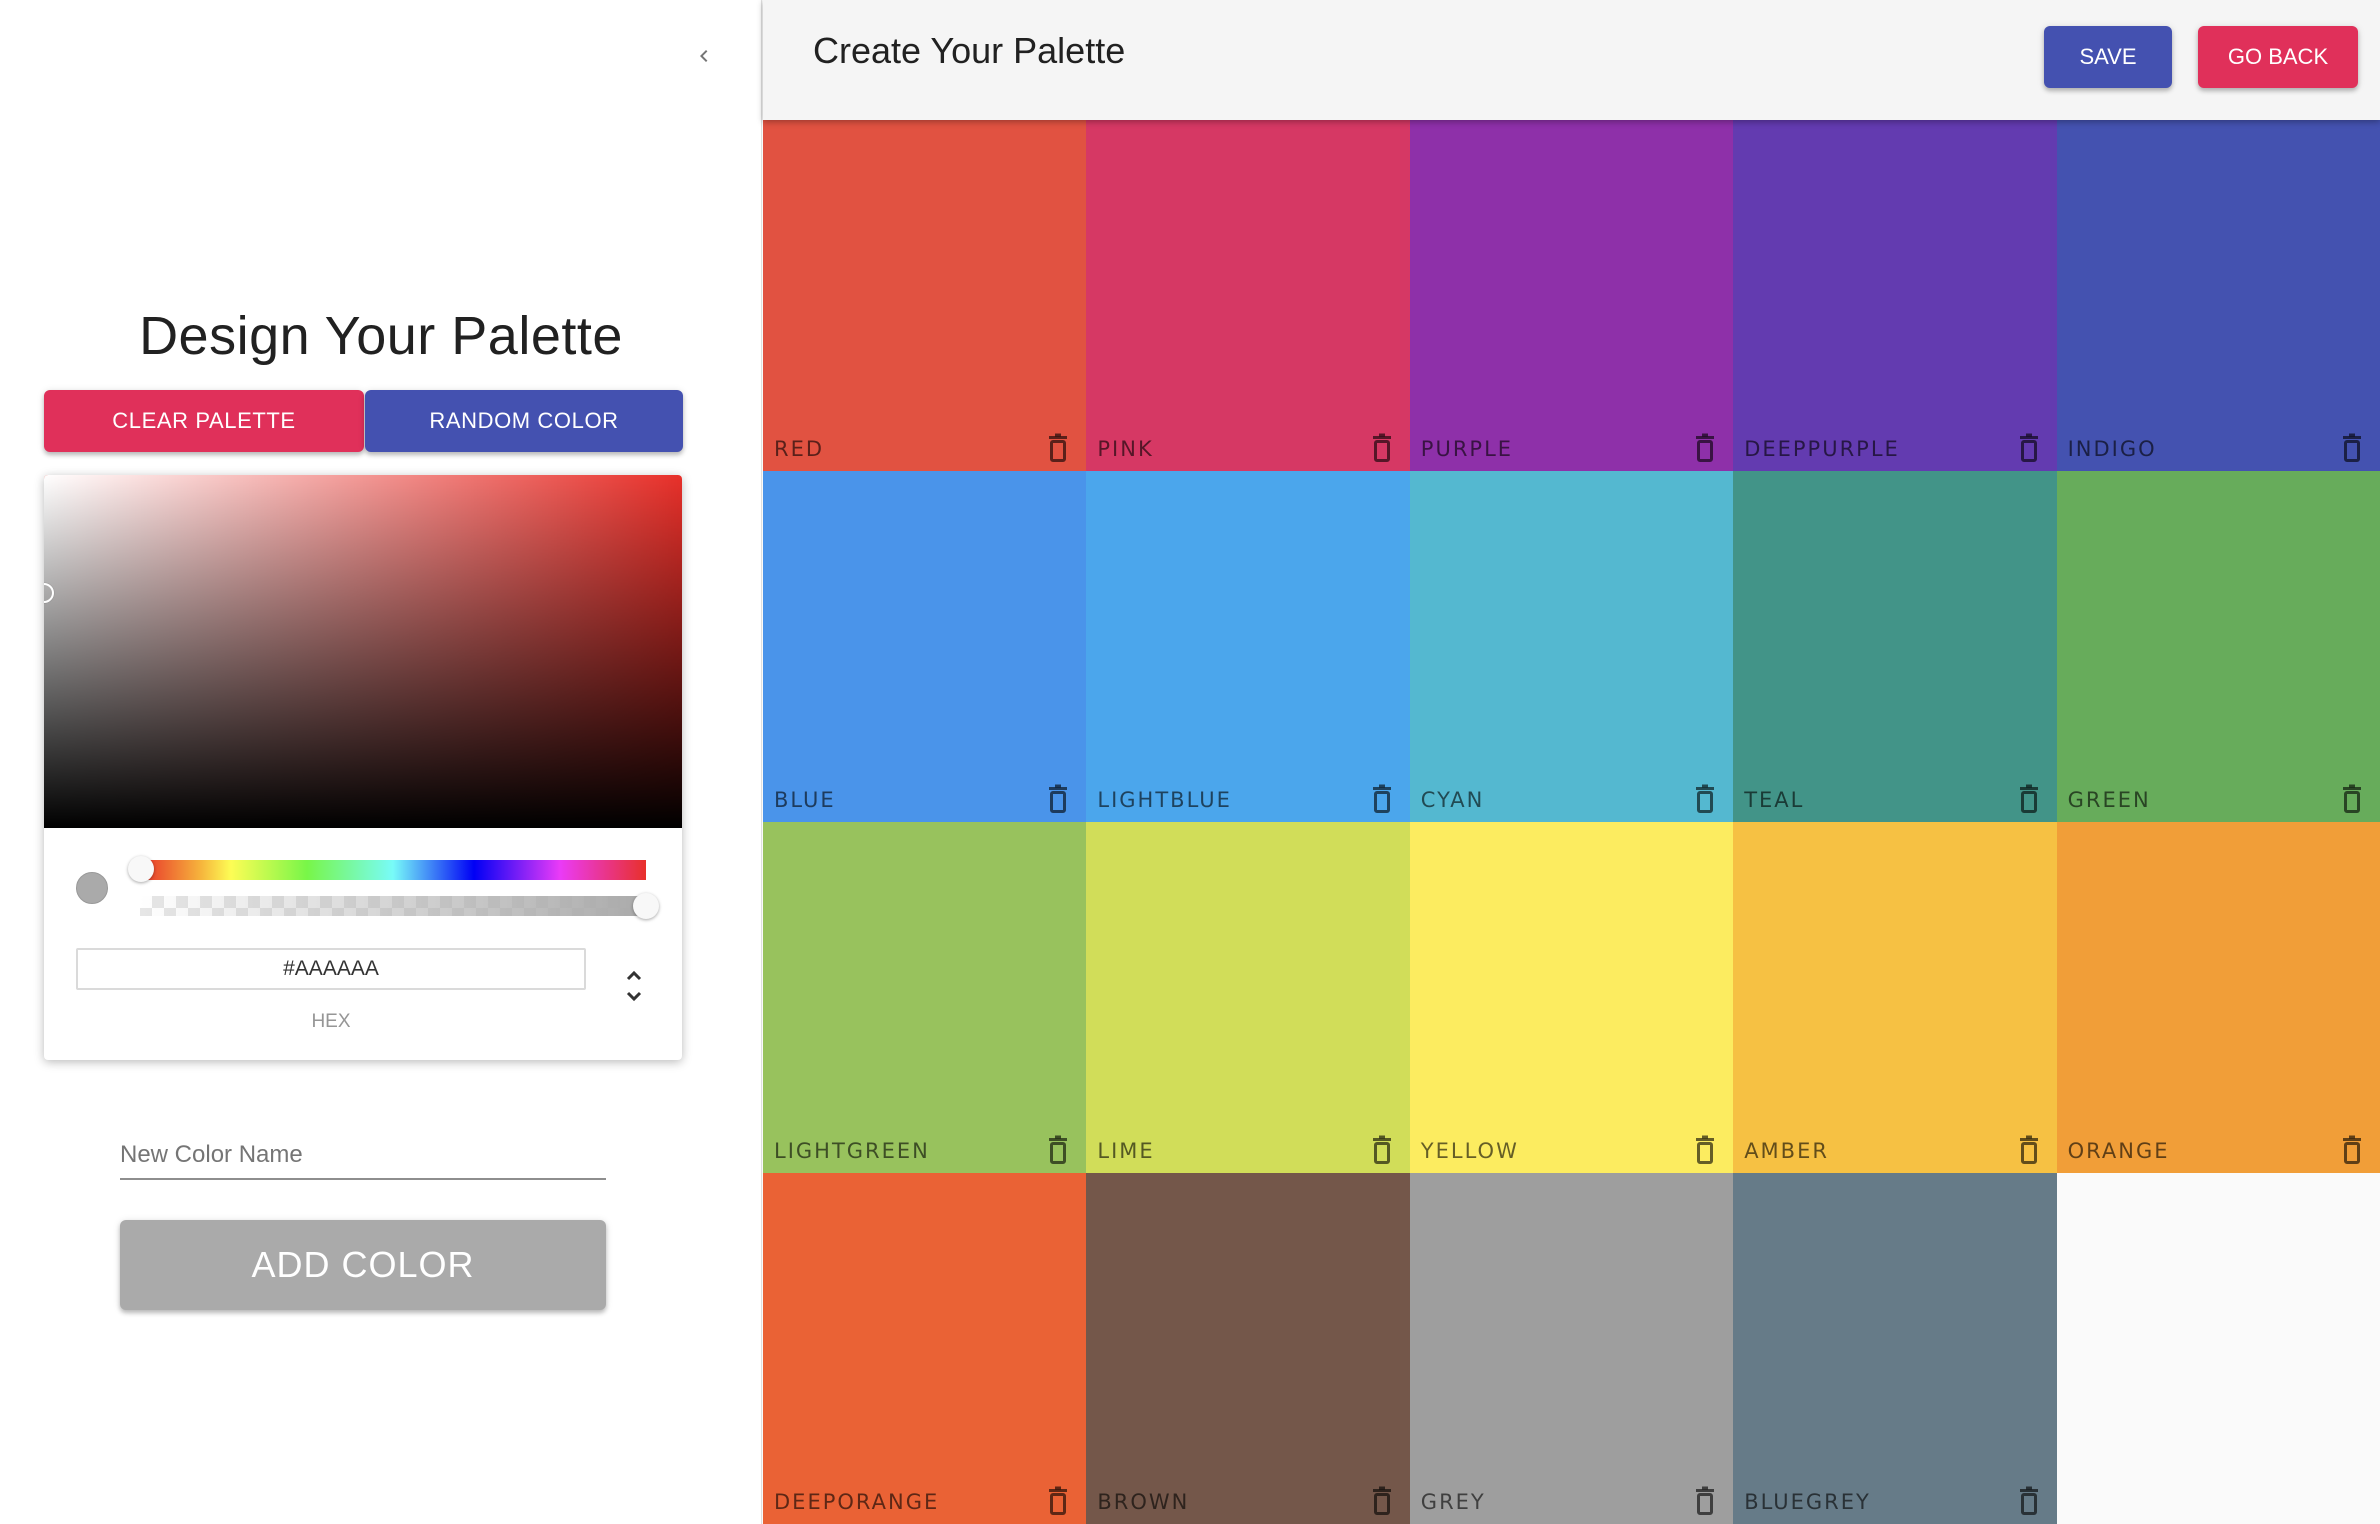 The height and width of the screenshot is (1524, 2380). I want to click on color-box-amber: amber, so click(1895, 997).